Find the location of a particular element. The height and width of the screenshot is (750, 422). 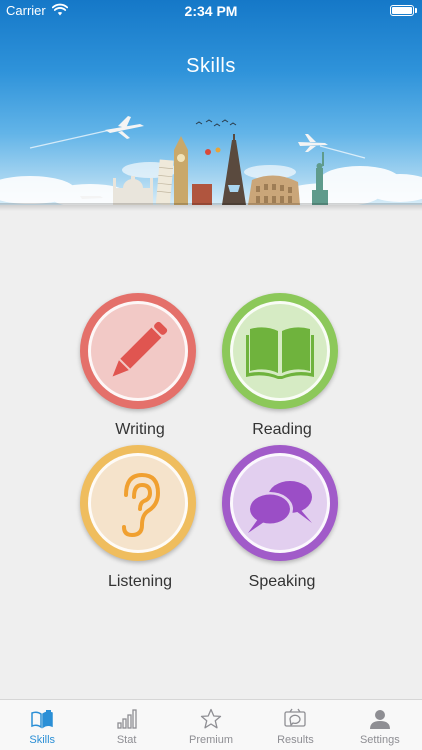

status-bar: Carrier 2:34 PM is located at coordinates (211, 11).